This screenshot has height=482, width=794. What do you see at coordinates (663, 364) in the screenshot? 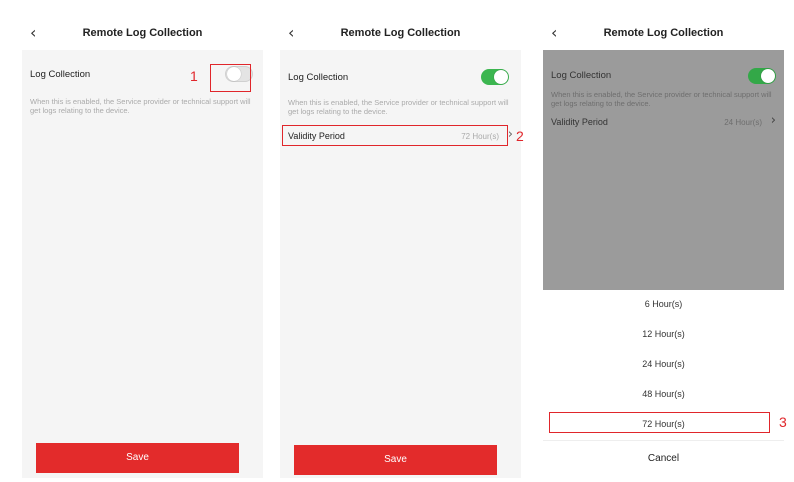
I see `option-24-hours: 24 Hour(s)` at bounding box center [663, 364].